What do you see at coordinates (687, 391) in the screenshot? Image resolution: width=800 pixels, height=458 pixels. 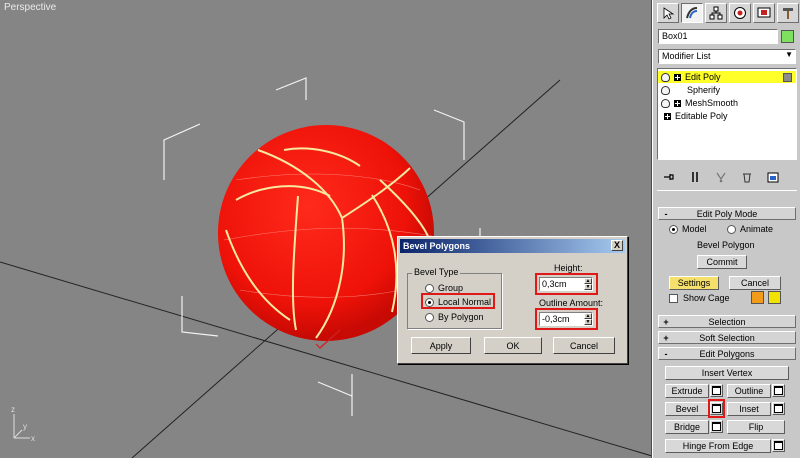 I see `extrude-button: Extrude` at bounding box center [687, 391].